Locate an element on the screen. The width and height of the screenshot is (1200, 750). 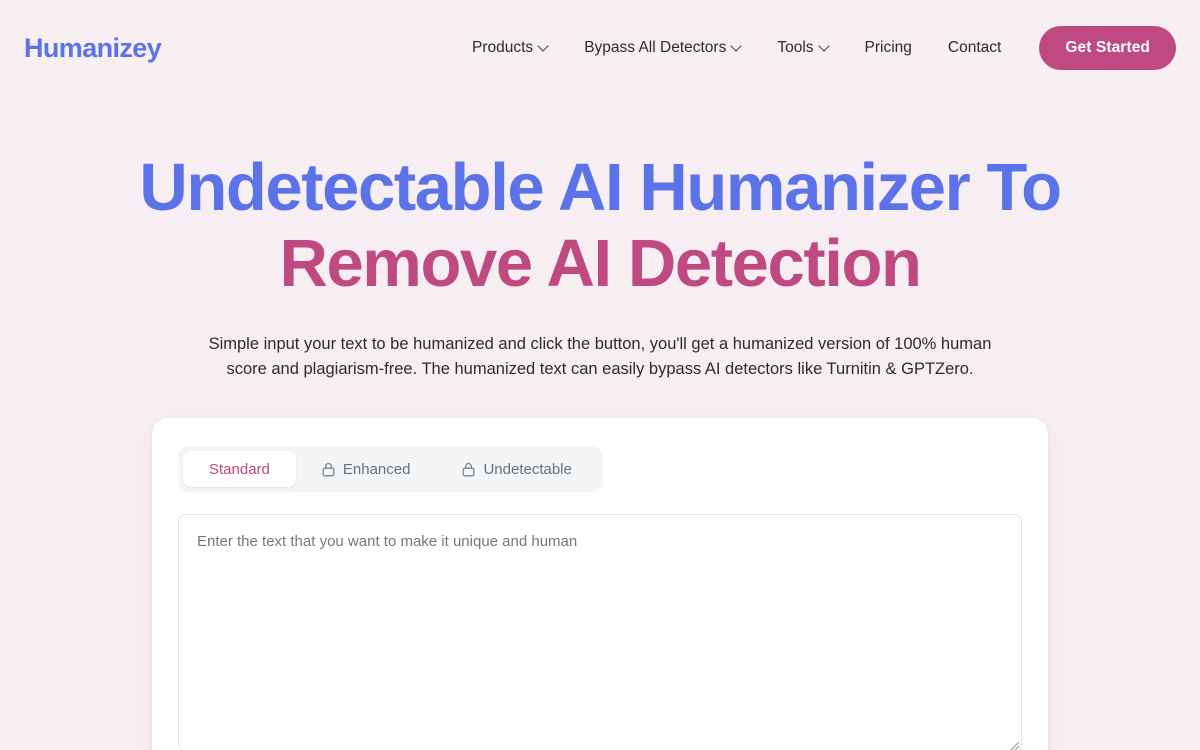
nav-item-pricing: Pricing is located at coordinates (888, 48).